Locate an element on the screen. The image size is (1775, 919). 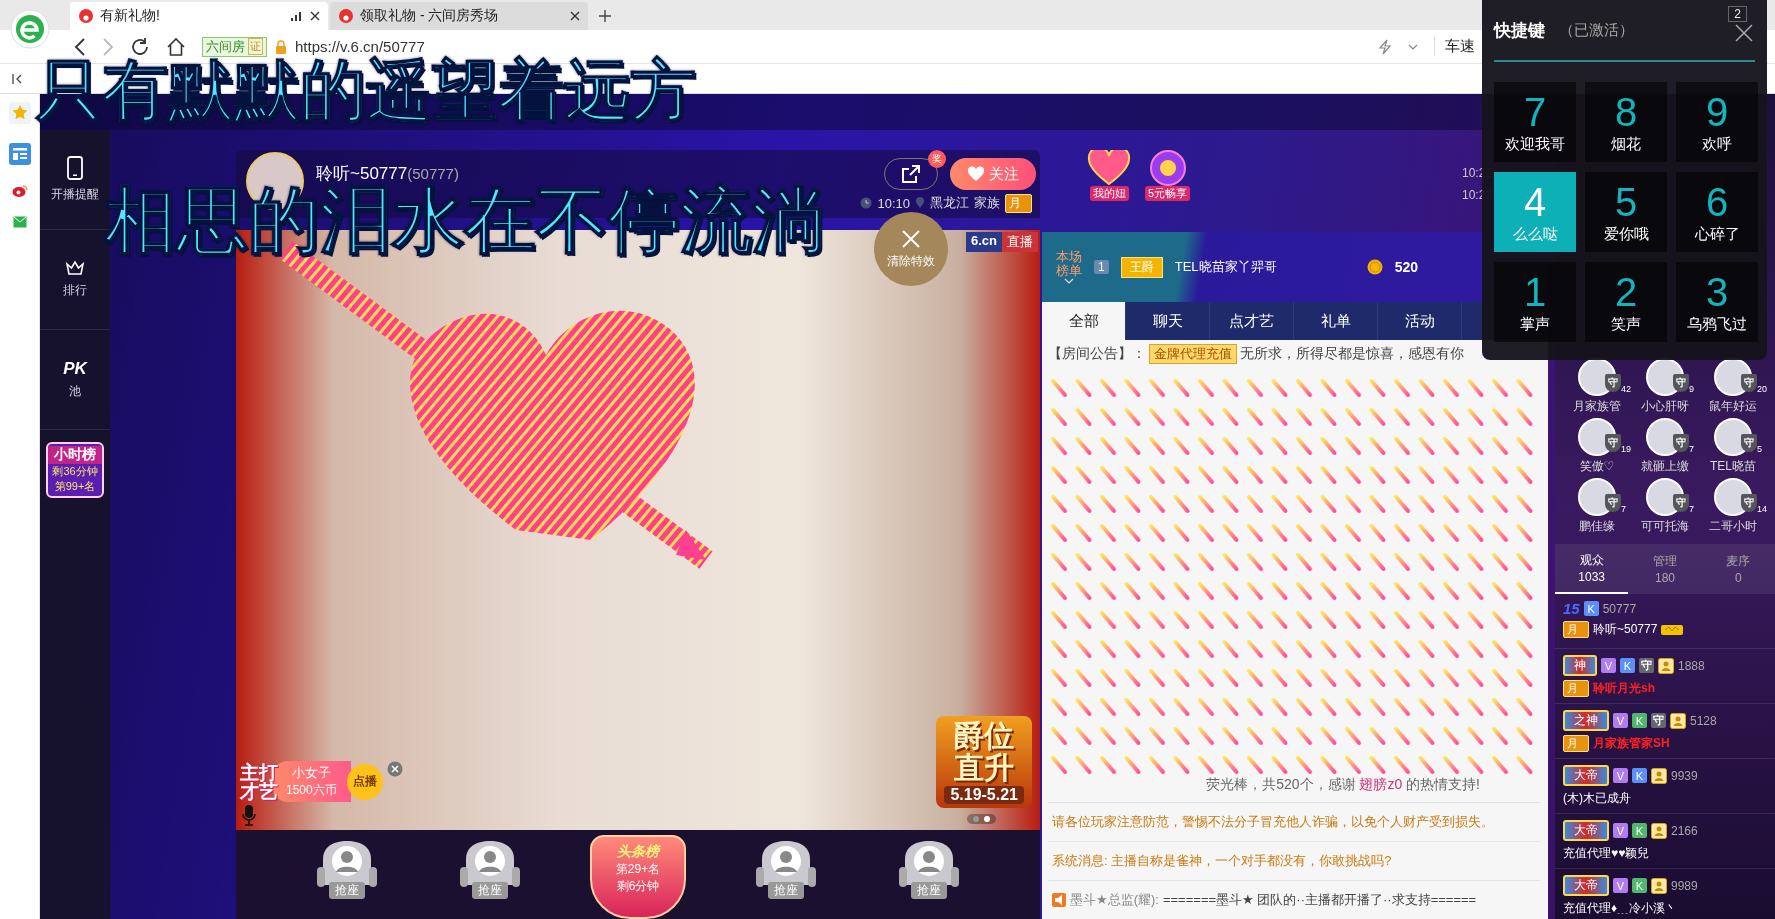
request-song-button: 点播 is located at coordinates (364, 781).